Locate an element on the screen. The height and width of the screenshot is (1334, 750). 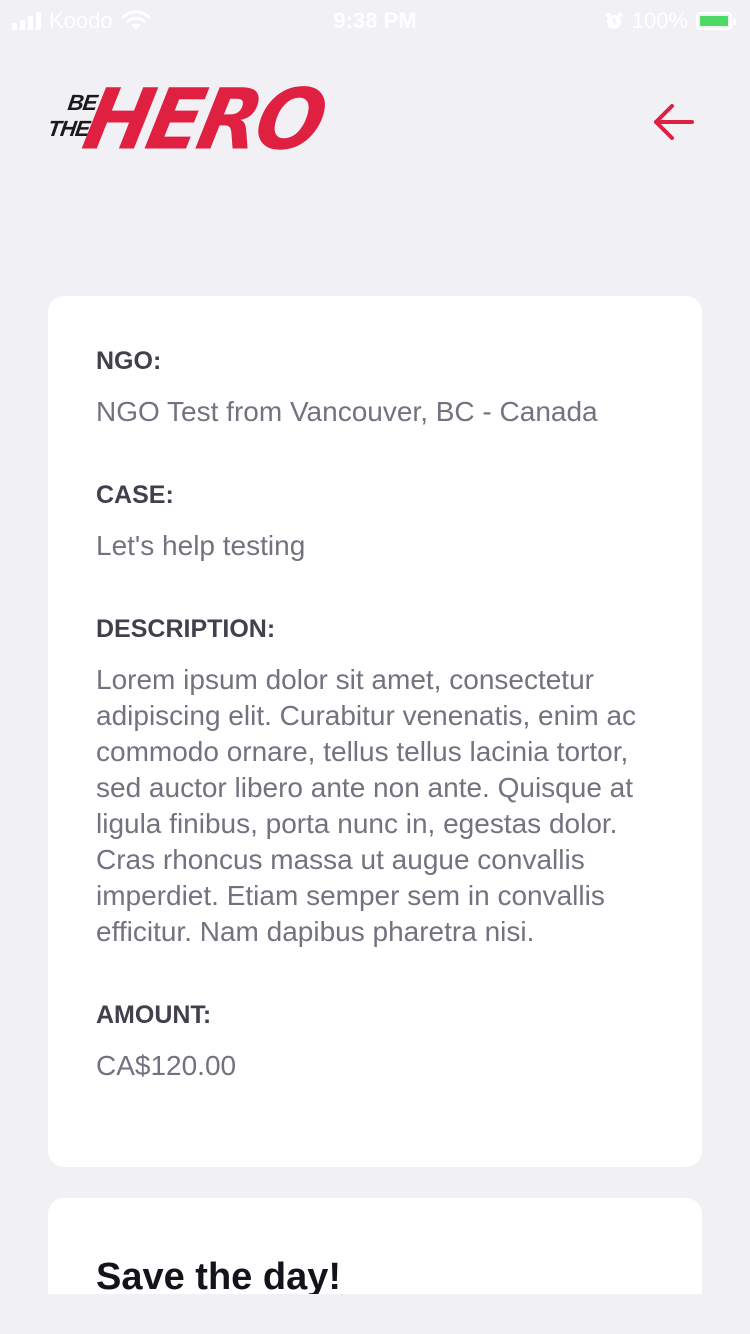
battery-icon is located at coordinates (716, 21).